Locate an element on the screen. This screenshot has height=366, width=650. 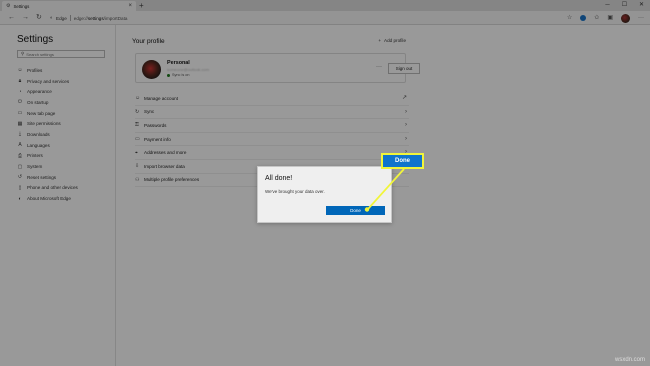
done-button: Done is located at coordinates (355, 210).